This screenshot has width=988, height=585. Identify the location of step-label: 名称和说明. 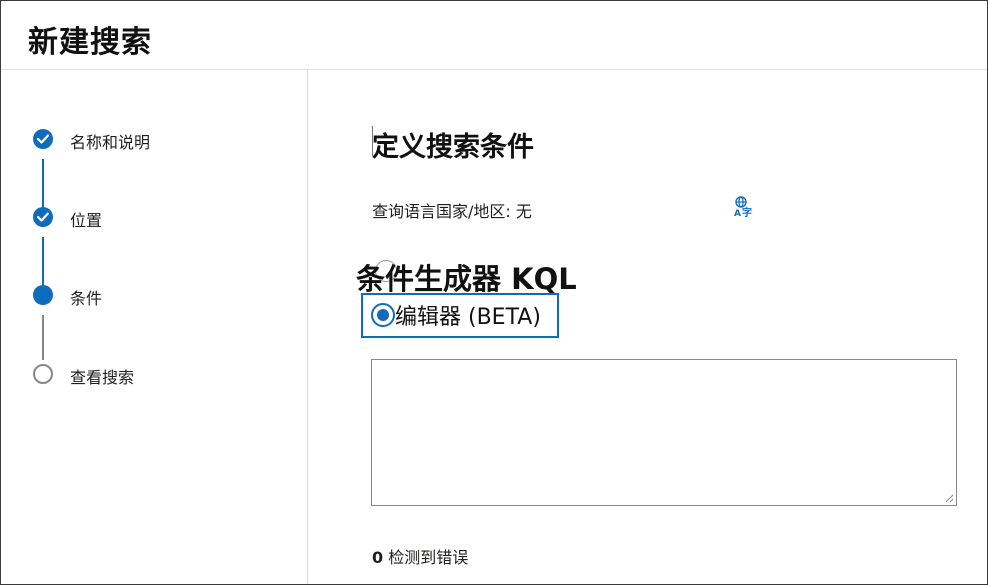
(110, 142).